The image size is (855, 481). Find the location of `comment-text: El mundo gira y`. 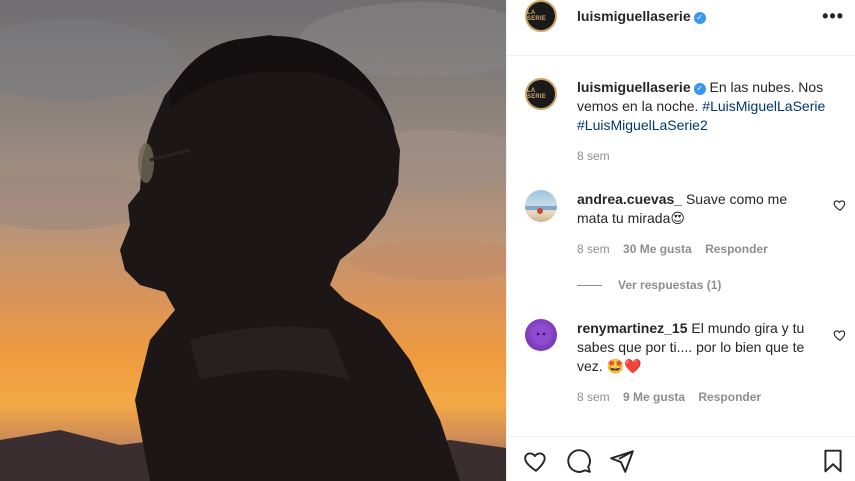

comment-text: El mundo gira y is located at coordinates (740, 328).